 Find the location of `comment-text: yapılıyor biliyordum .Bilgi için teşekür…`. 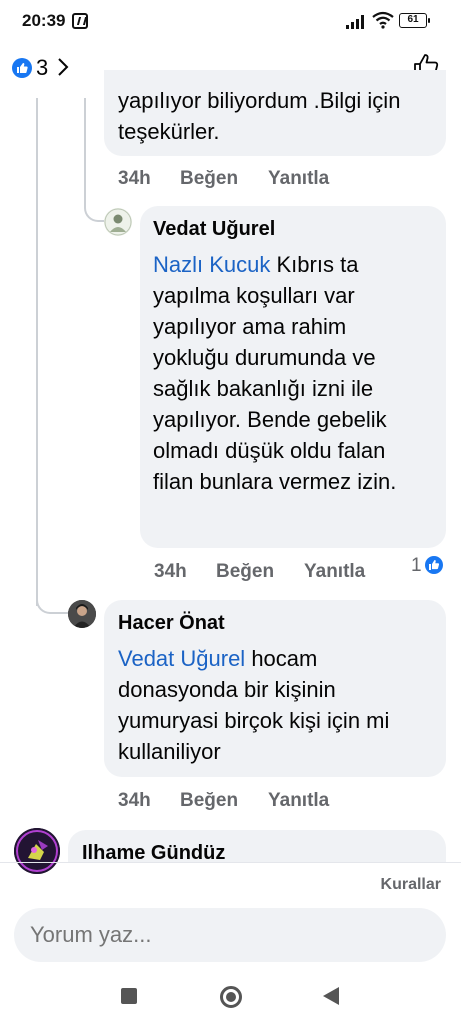

comment-text: yapılıyor biliyordum .Bilgi için teşekür… is located at coordinates (259, 116).